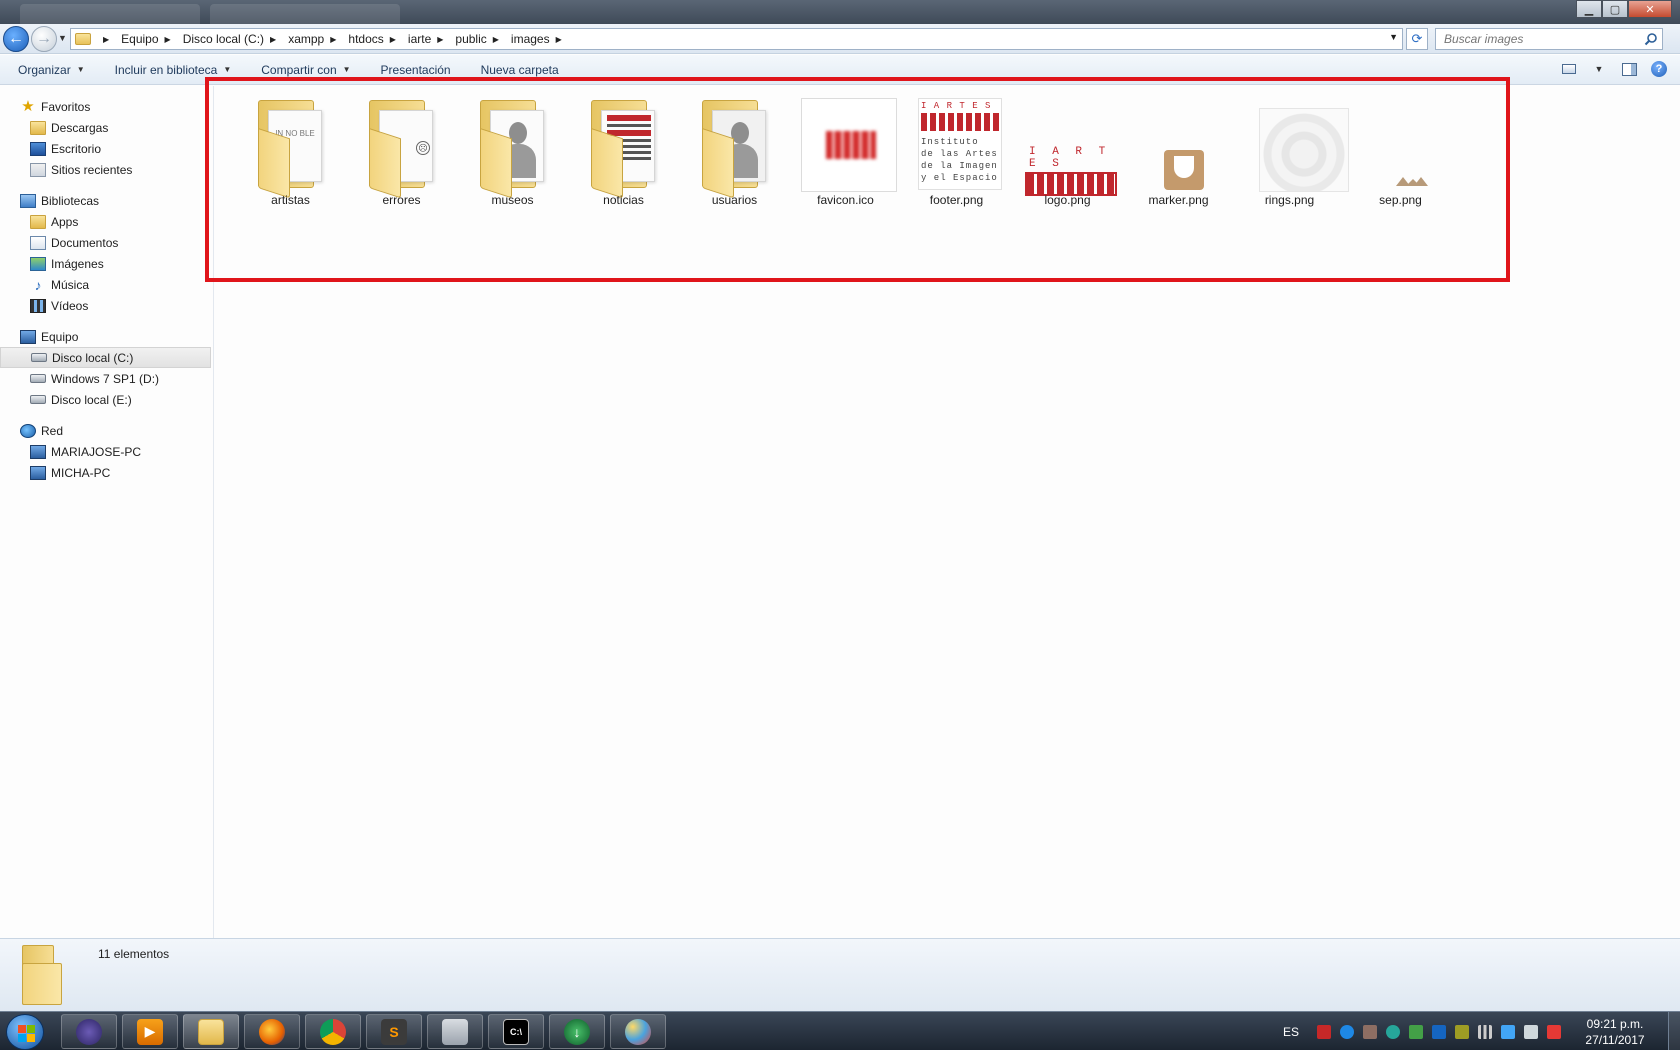 The height and width of the screenshot is (1050, 1680). What do you see at coordinates (1615, 1039) in the screenshot?
I see `clock-date: 27/11/2017` at bounding box center [1615, 1039].